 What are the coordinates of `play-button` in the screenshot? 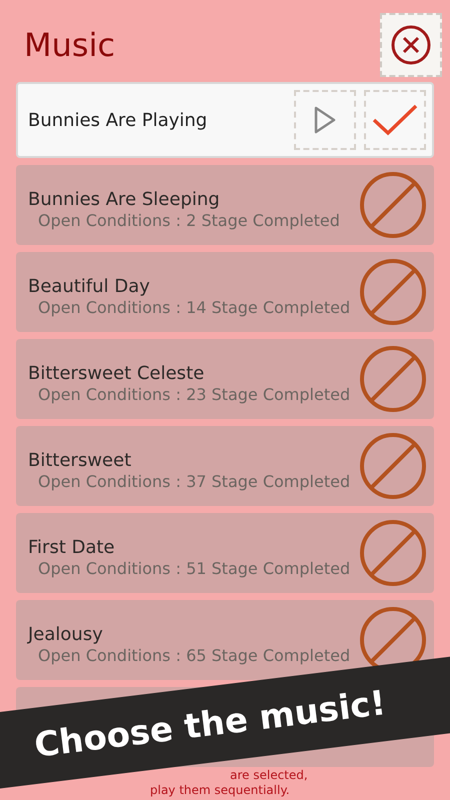 It's located at (325, 120).